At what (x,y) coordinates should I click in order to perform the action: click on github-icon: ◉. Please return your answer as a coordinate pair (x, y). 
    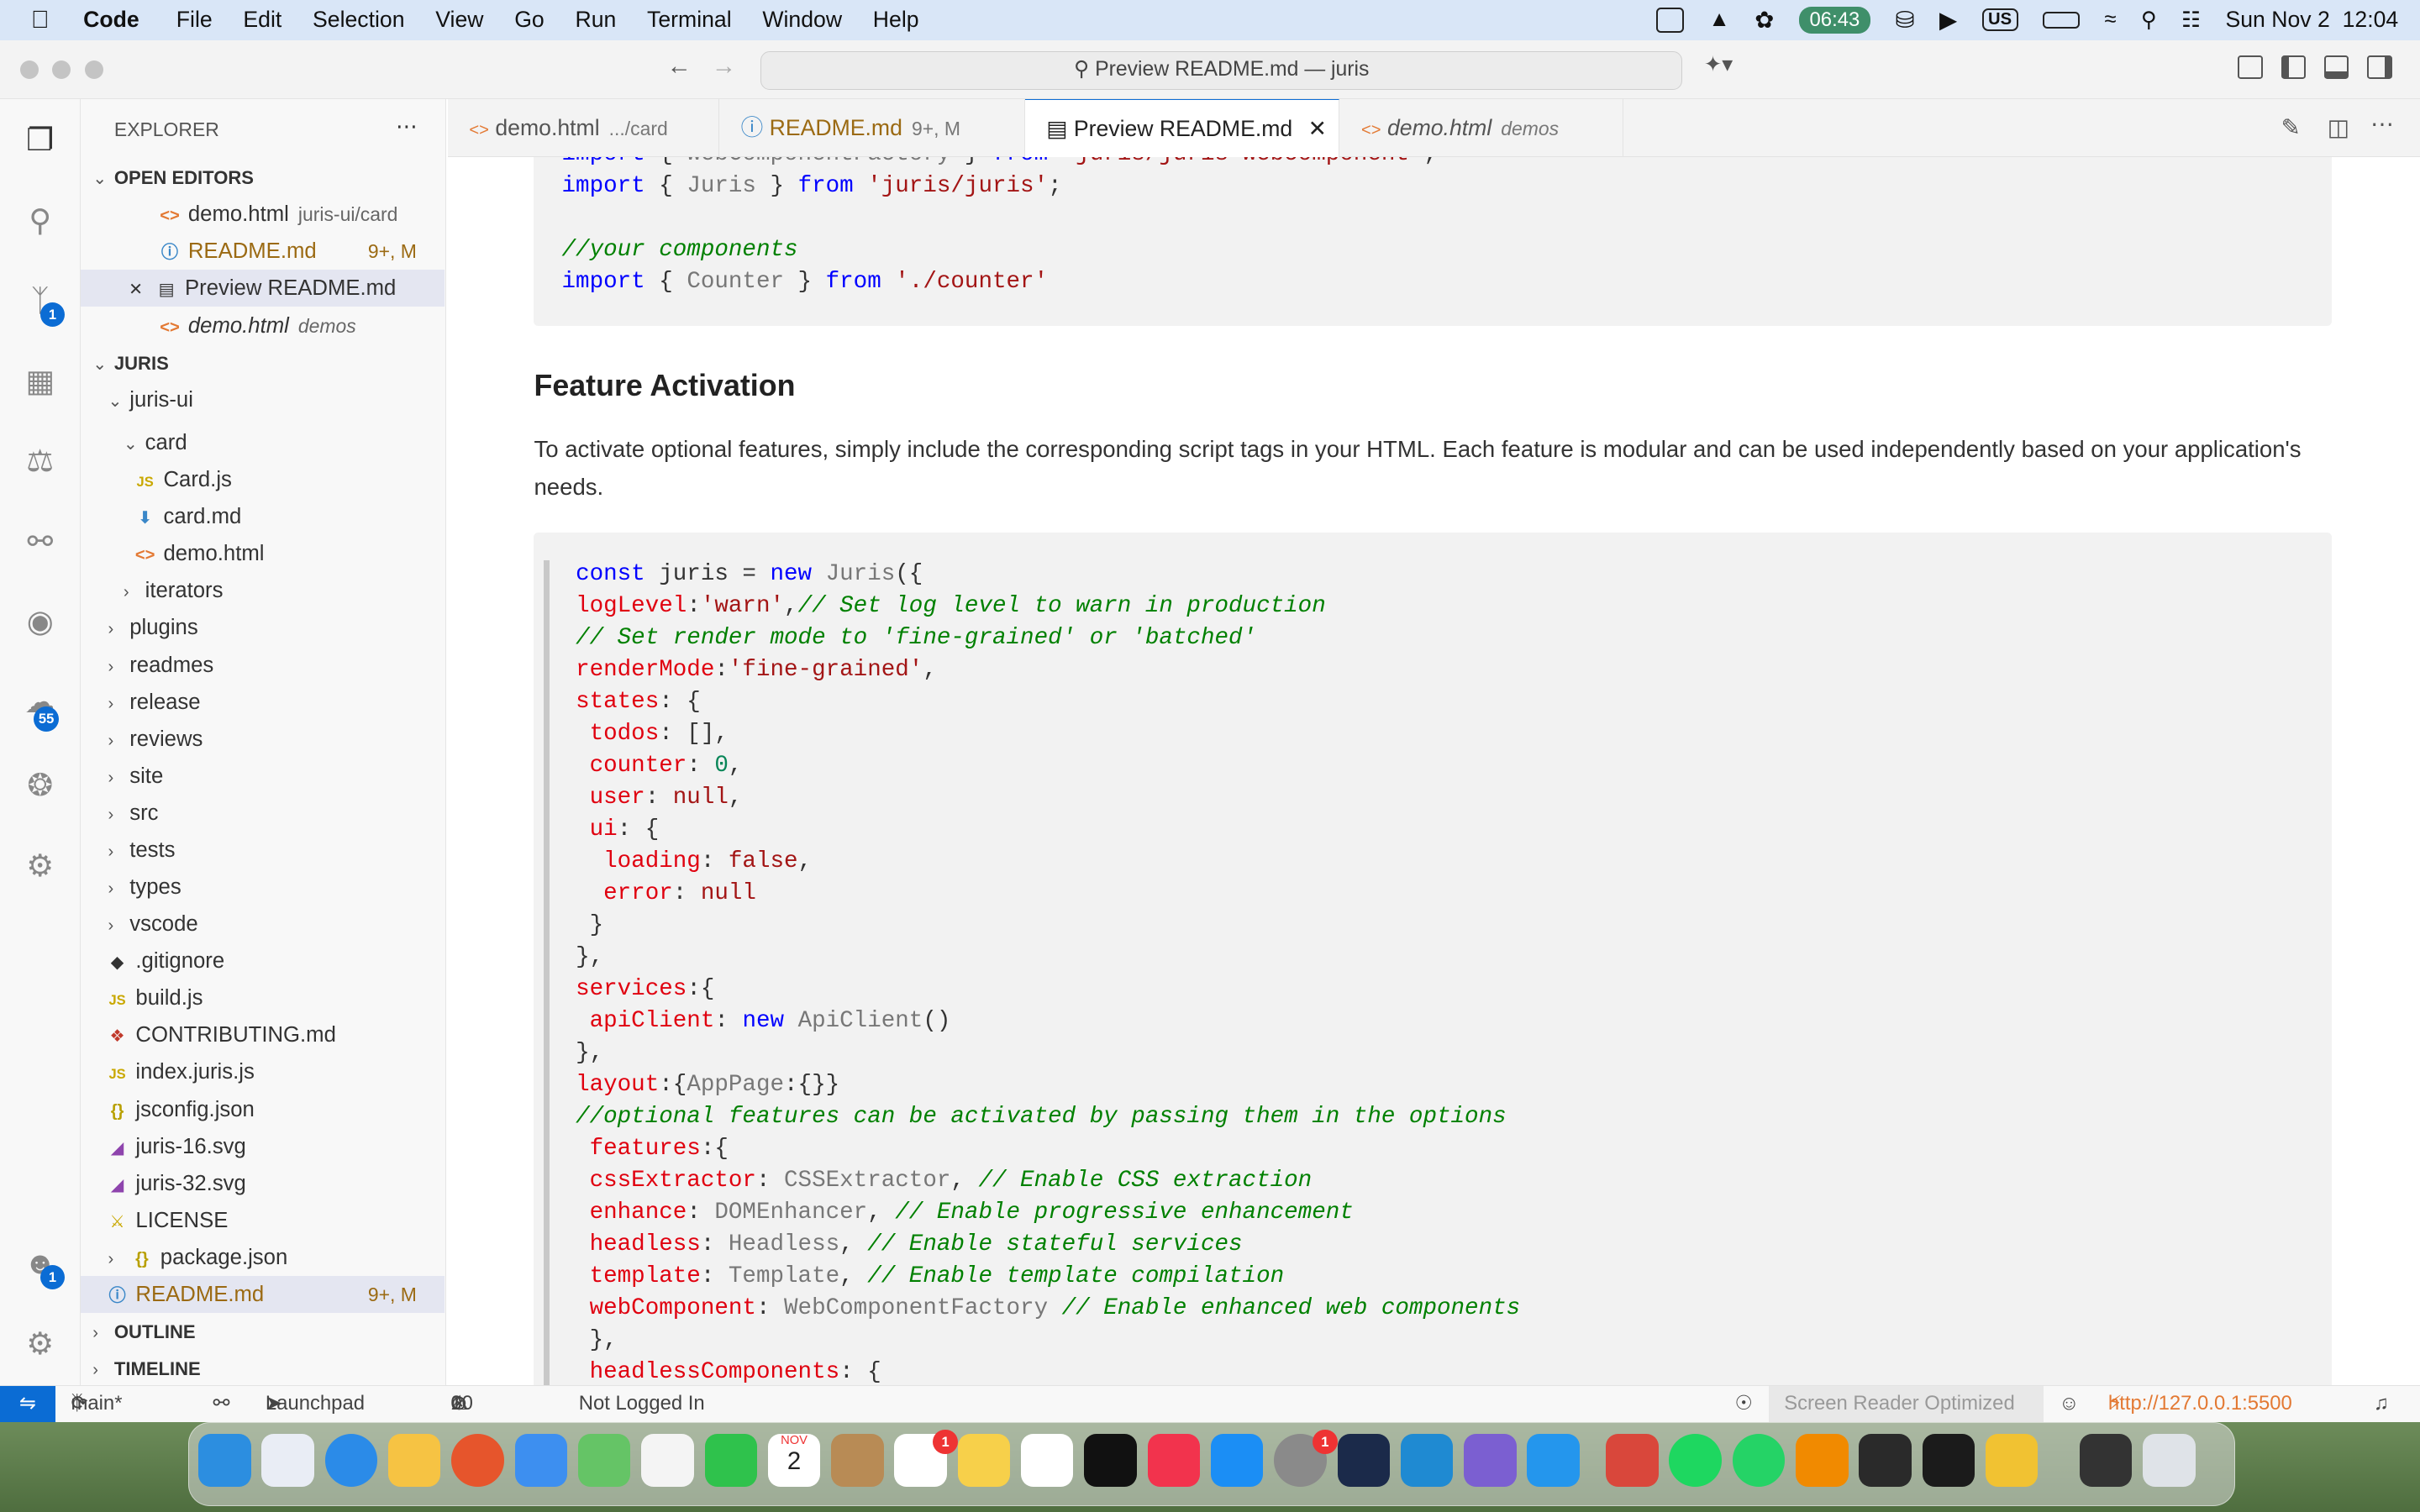
    Looking at the image, I should click on (40, 621).